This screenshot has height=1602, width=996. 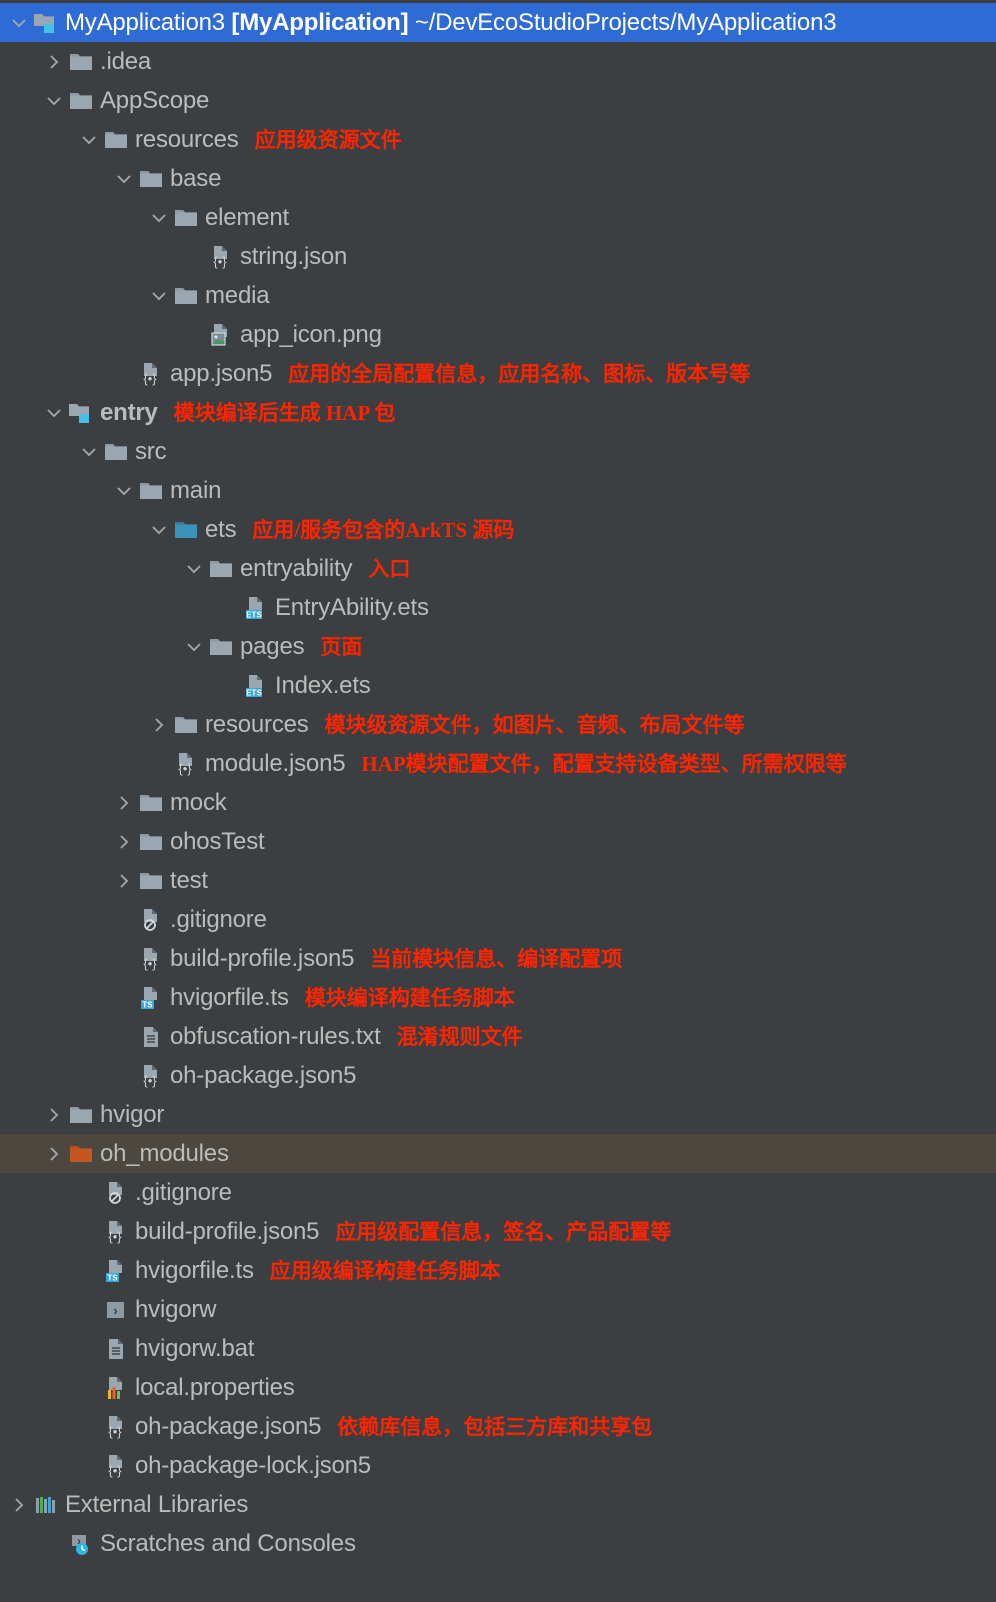 I want to click on tree-row-external-libraries: External Libraries, so click(x=498, y=1504).